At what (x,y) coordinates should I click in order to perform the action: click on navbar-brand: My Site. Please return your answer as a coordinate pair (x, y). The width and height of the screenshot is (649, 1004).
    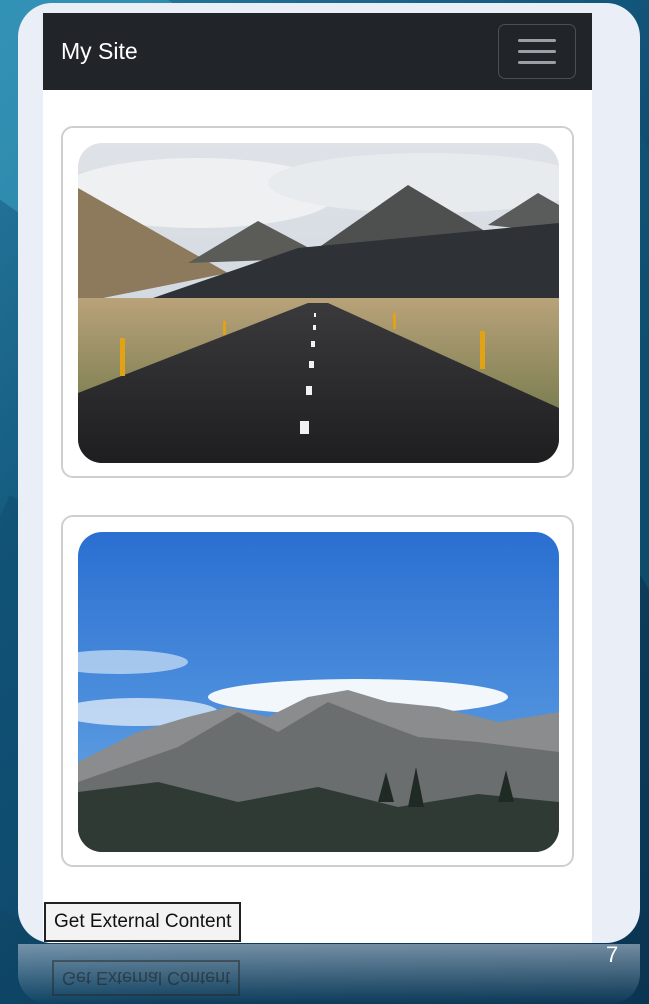
    Looking at the image, I should click on (99, 51).